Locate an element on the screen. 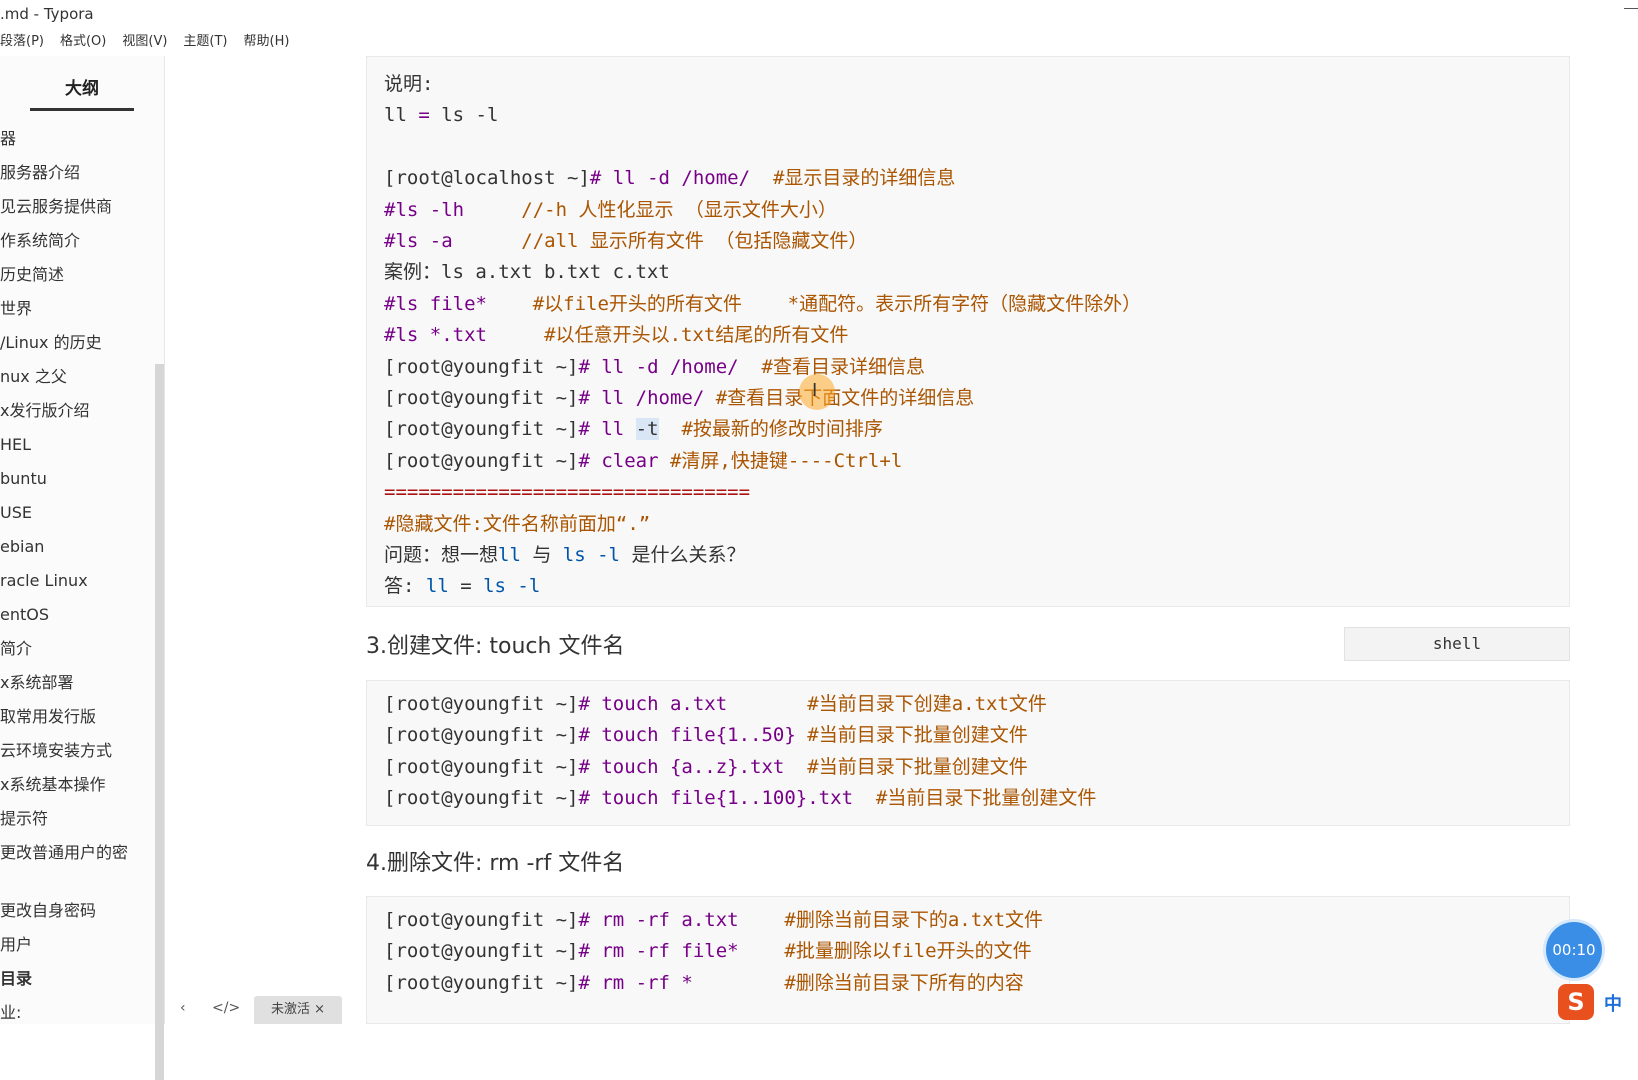 The image size is (1638, 1080). activation-status-badge: 未激活 × is located at coordinates (298, 1010).